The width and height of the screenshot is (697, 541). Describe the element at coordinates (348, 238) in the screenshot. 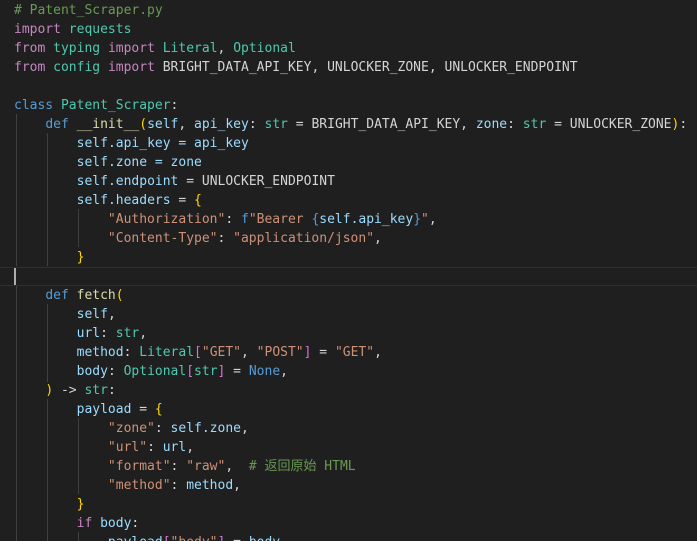

I see `code-line: "Content-Type": "application/json",` at that location.